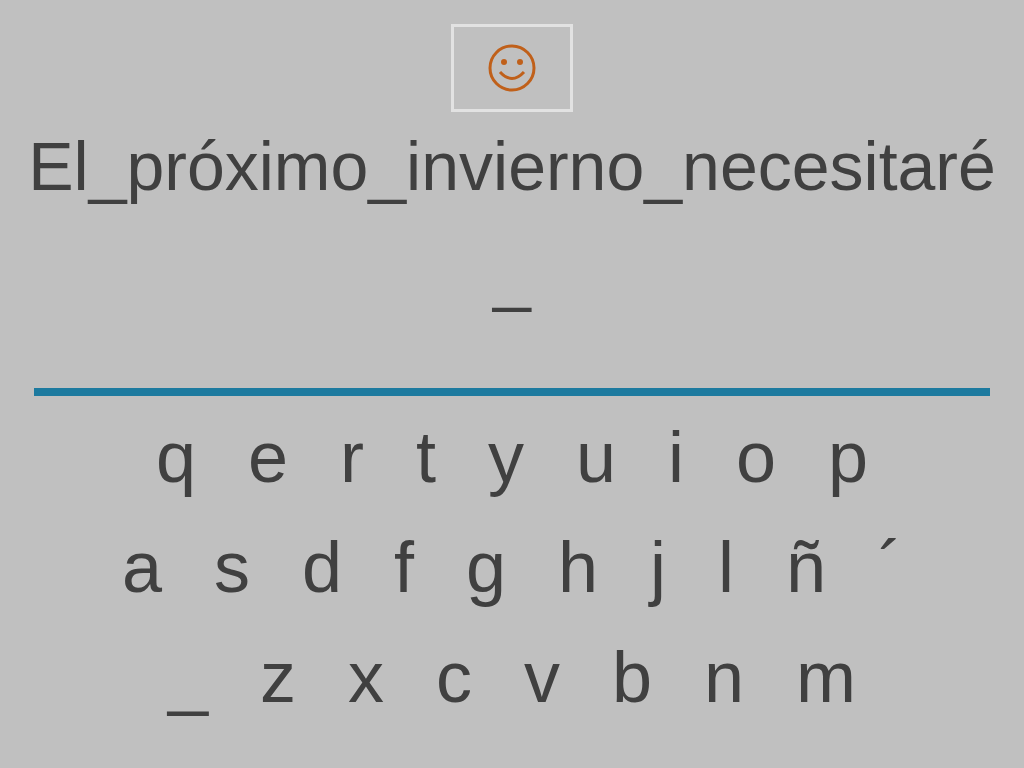 Image resolution: width=1024 pixels, height=768 pixels. Describe the element at coordinates (425, 457) in the screenshot. I see `letter-key: t` at that location.